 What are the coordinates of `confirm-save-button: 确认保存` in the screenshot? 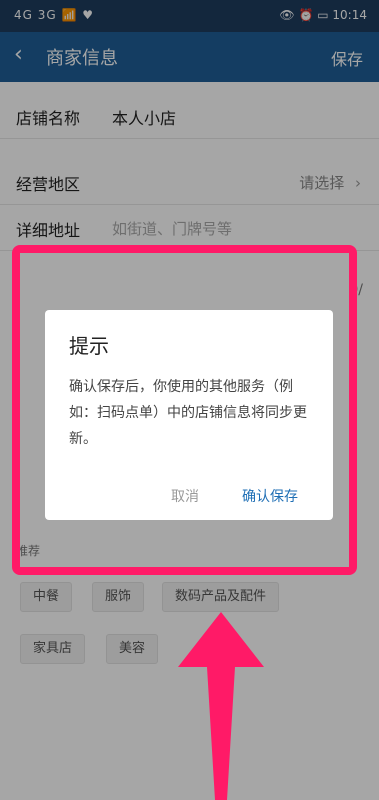 It's located at (270, 496).